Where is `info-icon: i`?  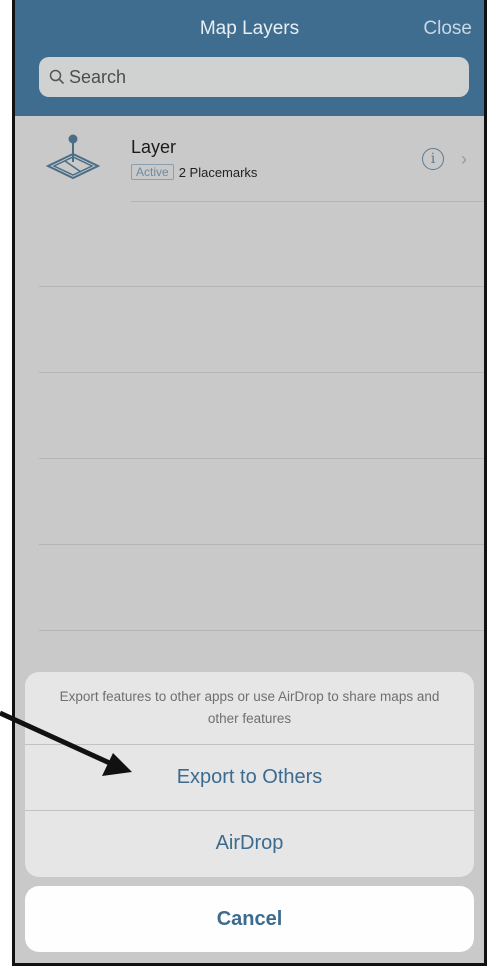
info-icon: i is located at coordinates (433, 159).